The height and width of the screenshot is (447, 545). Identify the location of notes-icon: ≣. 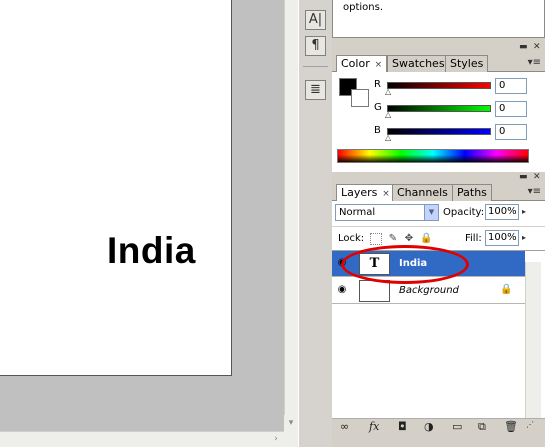
(315, 90).